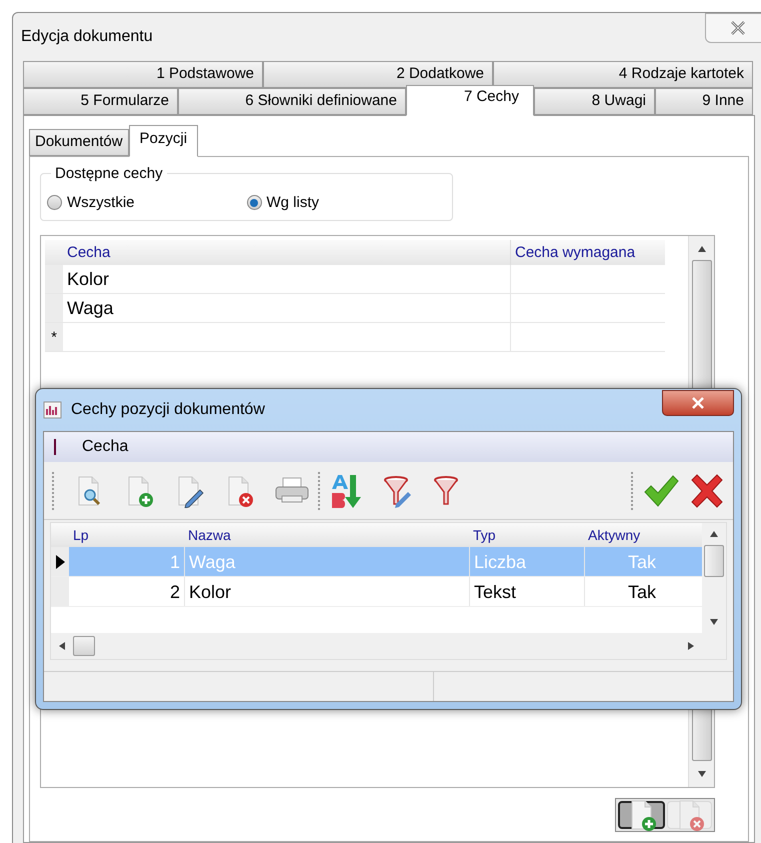 The height and width of the screenshot is (843, 761). Describe the element at coordinates (623, 74) in the screenshot. I see `tab: 4 Rodzaje kartotek` at that location.